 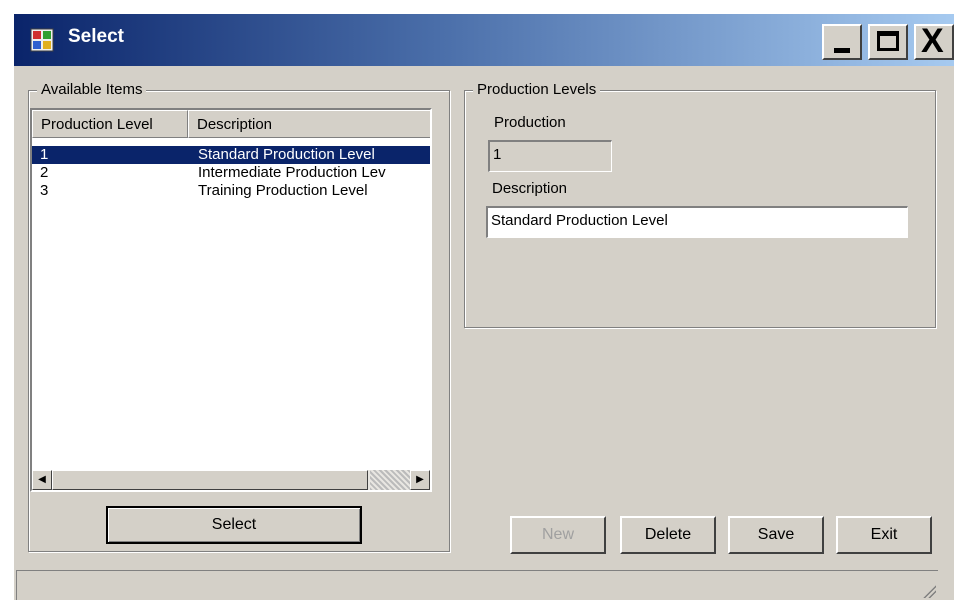 I want to click on item-description: Standard Production Level, so click(x=286, y=154).